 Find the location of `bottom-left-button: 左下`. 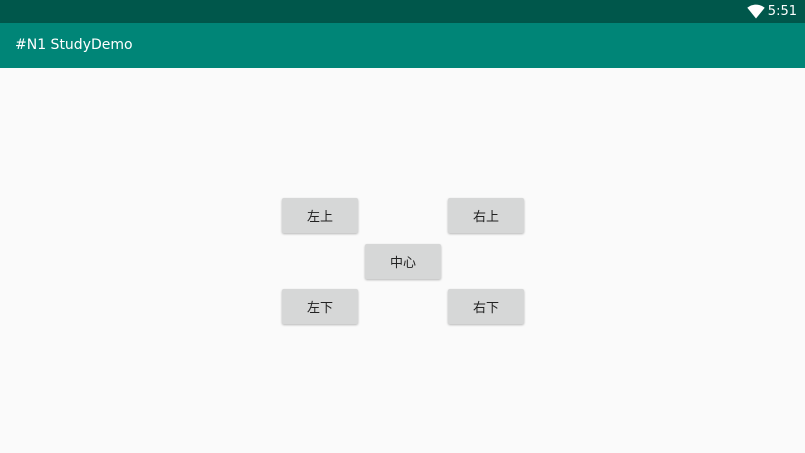

bottom-left-button: 左下 is located at coordinates (320, 306).